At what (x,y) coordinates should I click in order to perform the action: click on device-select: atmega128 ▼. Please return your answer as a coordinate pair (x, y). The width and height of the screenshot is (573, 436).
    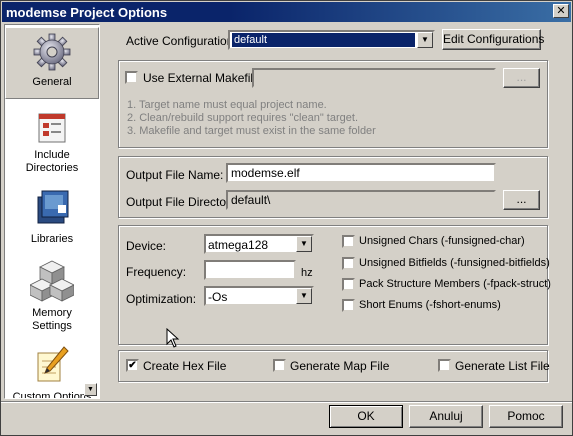
    Looking at the image, I should click on (259, 244).